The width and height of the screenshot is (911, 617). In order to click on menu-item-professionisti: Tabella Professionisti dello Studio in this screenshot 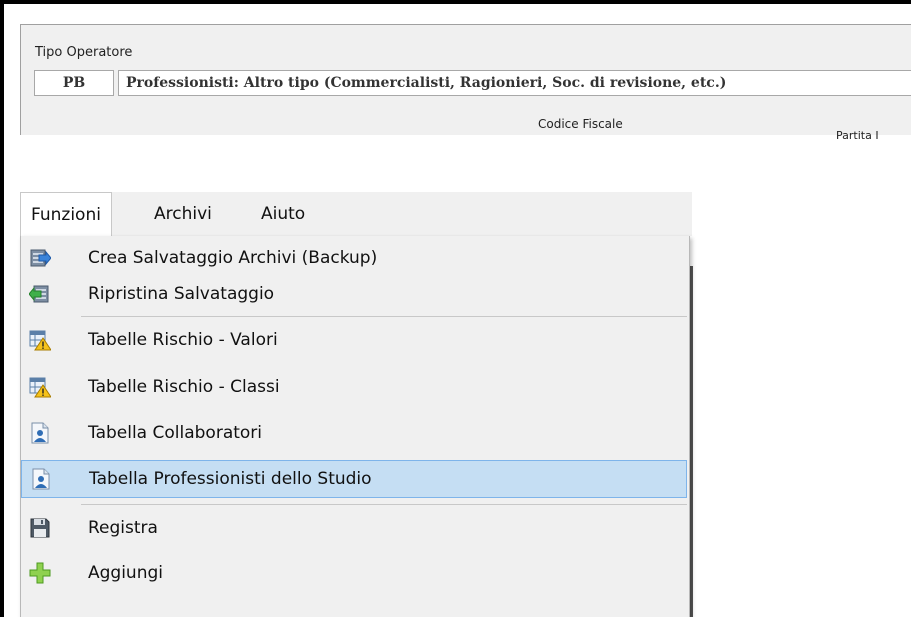, I will do `click(354, 479)`.